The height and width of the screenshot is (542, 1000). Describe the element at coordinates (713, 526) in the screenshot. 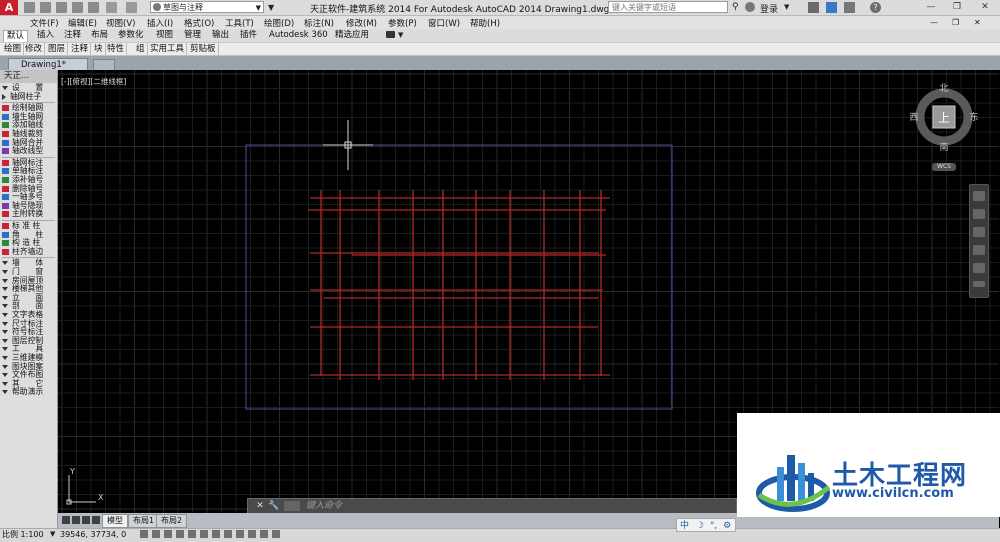

I see `punctuation-icon: °,` at that location.